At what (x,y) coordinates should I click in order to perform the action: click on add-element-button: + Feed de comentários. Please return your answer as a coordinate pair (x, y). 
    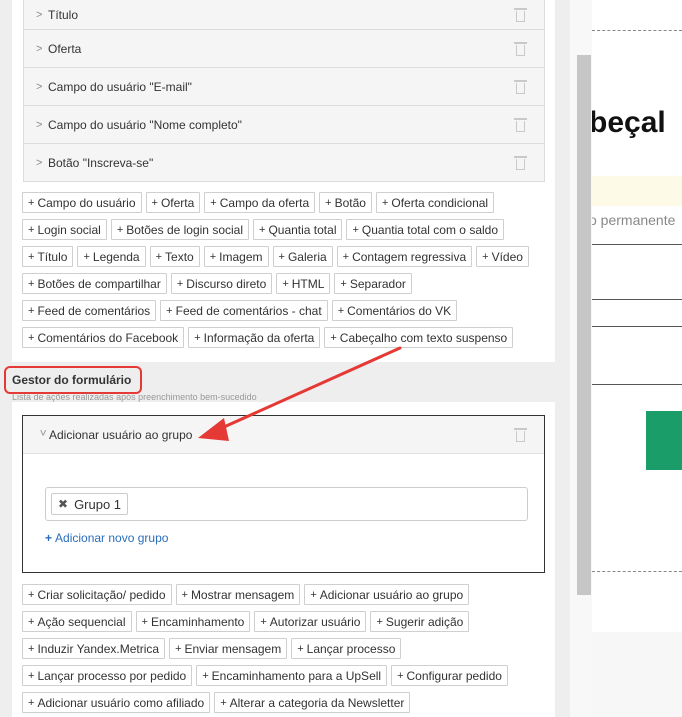
    Looking at the image, I should click on (89, 310).